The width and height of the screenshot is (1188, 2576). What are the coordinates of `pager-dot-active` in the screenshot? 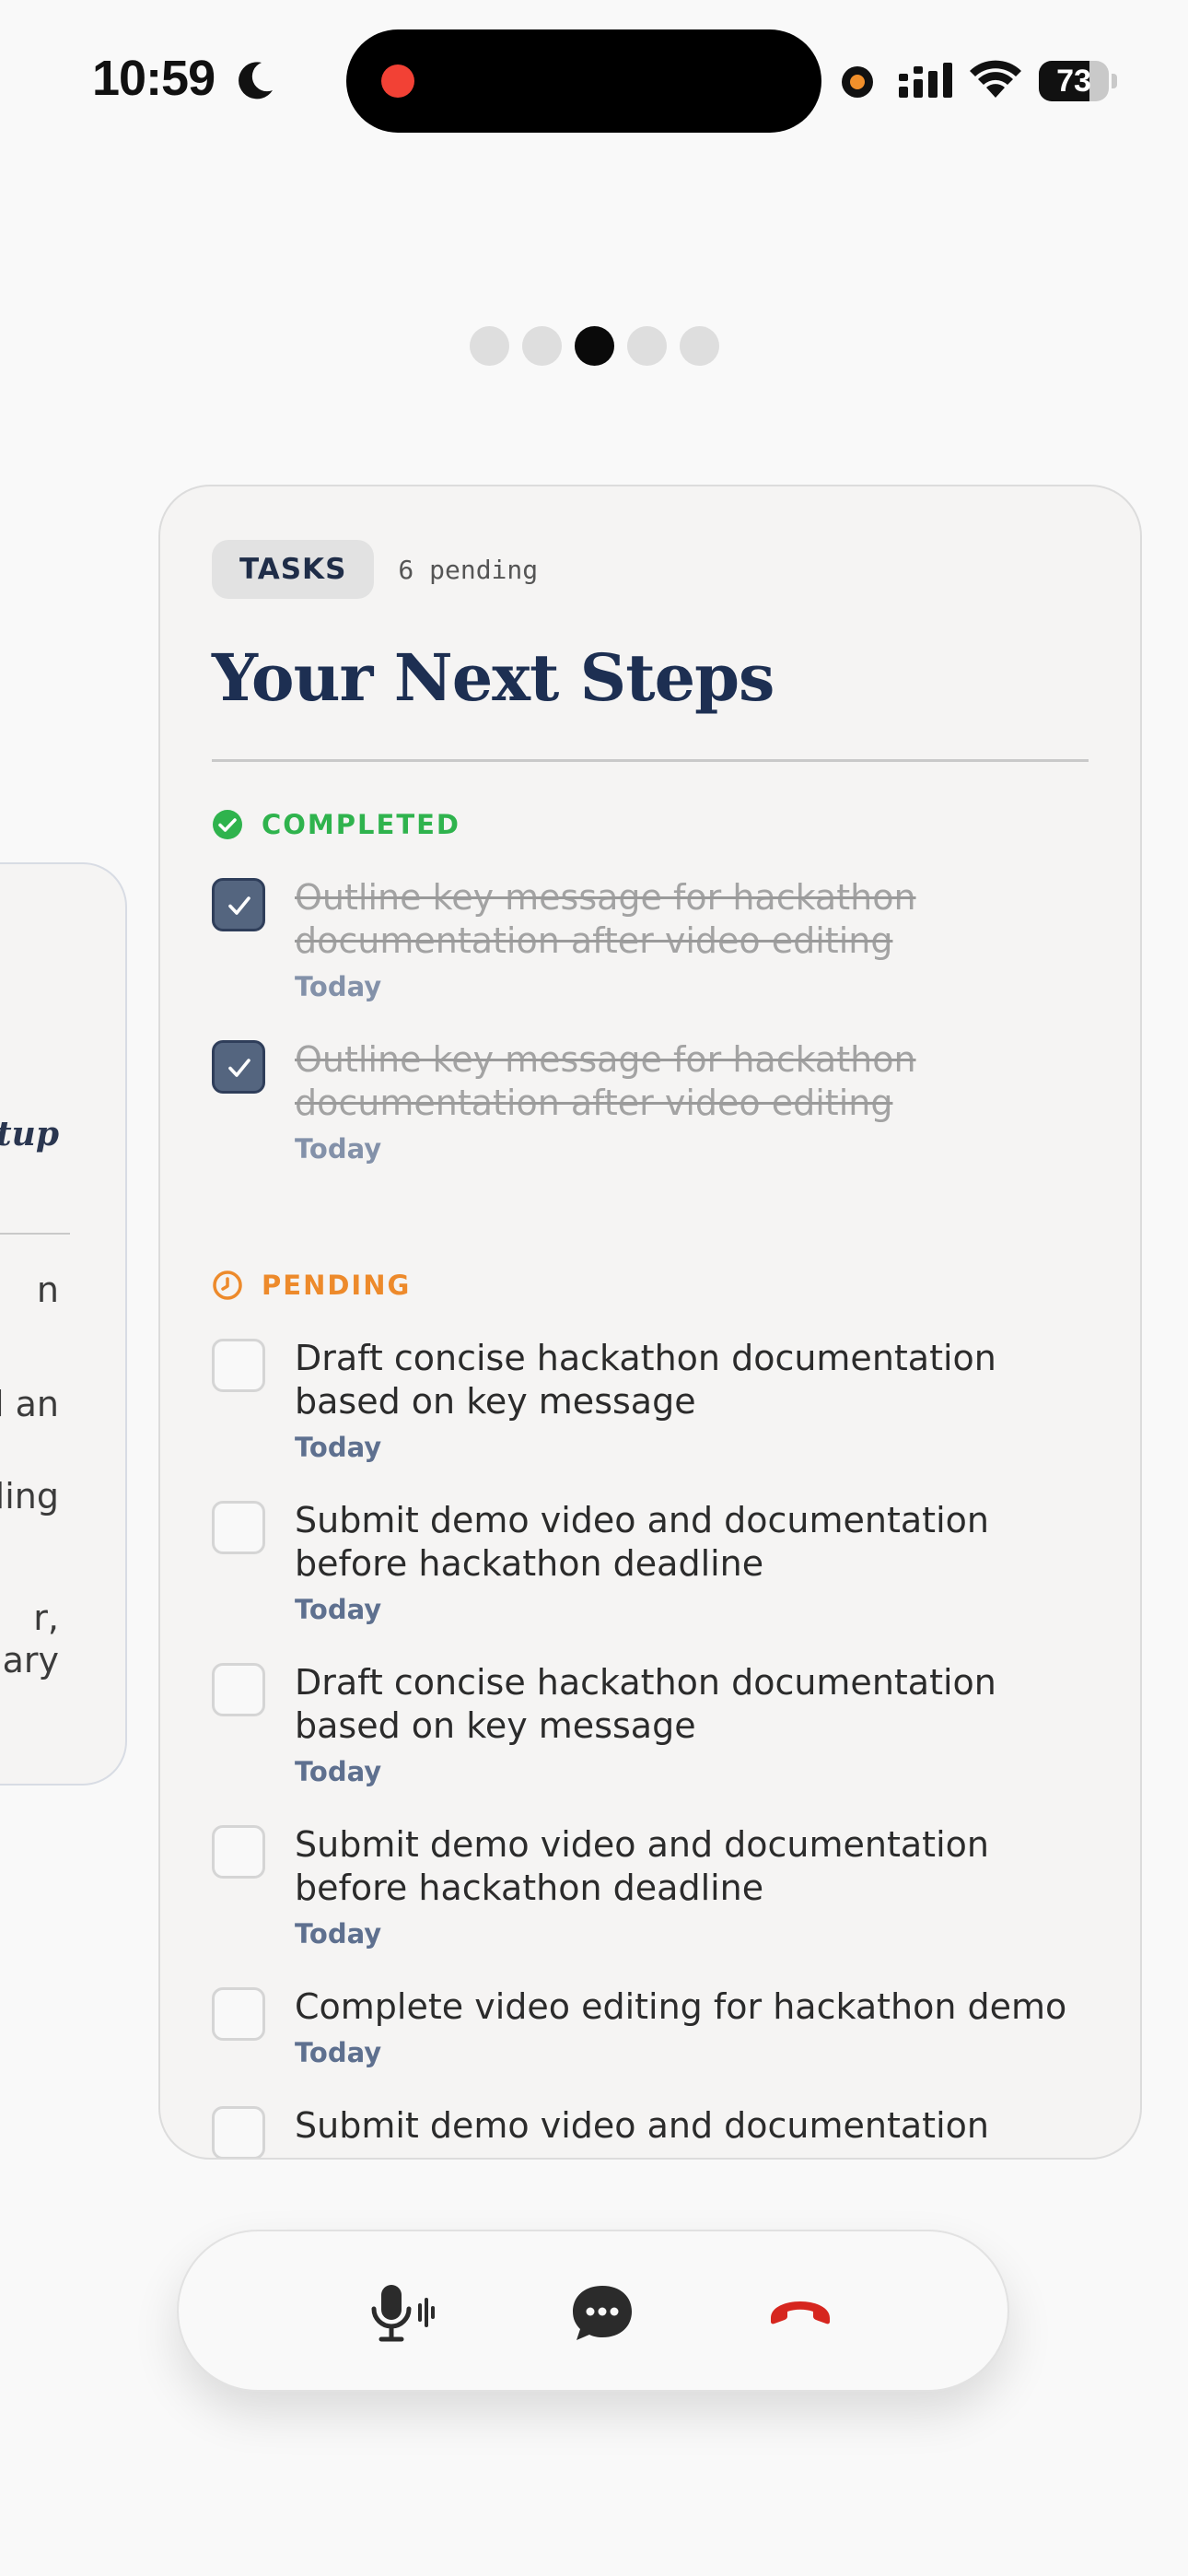 It's located at (594, 346).